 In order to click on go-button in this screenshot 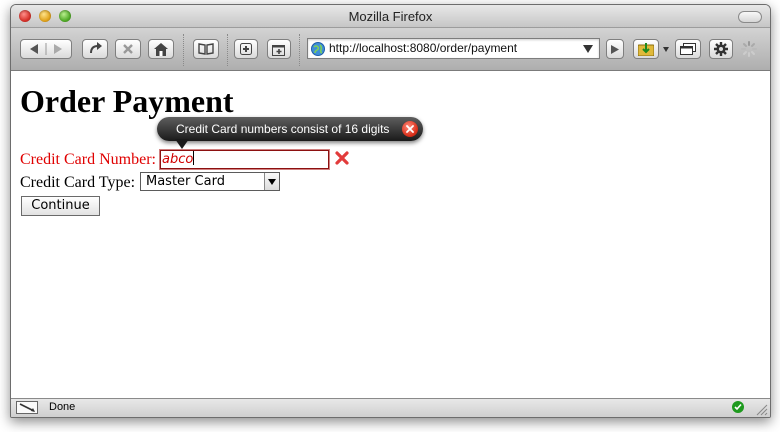, I will do `click(615, 49)`.